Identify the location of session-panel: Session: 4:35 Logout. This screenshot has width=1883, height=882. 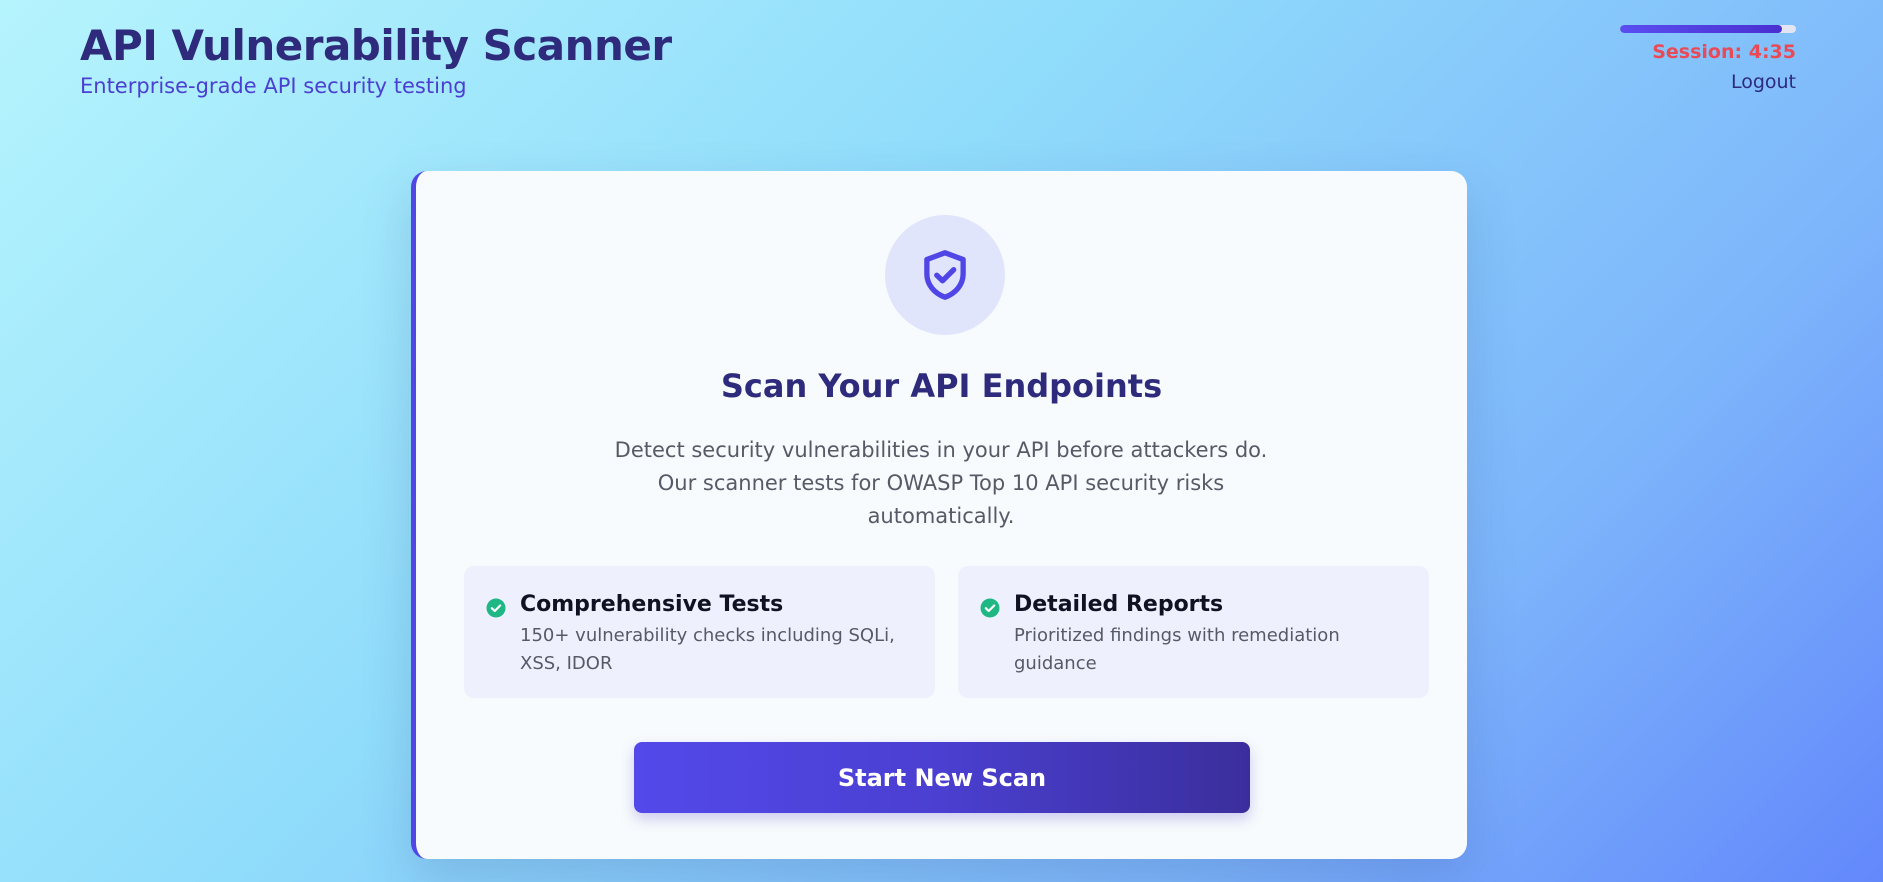
(1708, 59).